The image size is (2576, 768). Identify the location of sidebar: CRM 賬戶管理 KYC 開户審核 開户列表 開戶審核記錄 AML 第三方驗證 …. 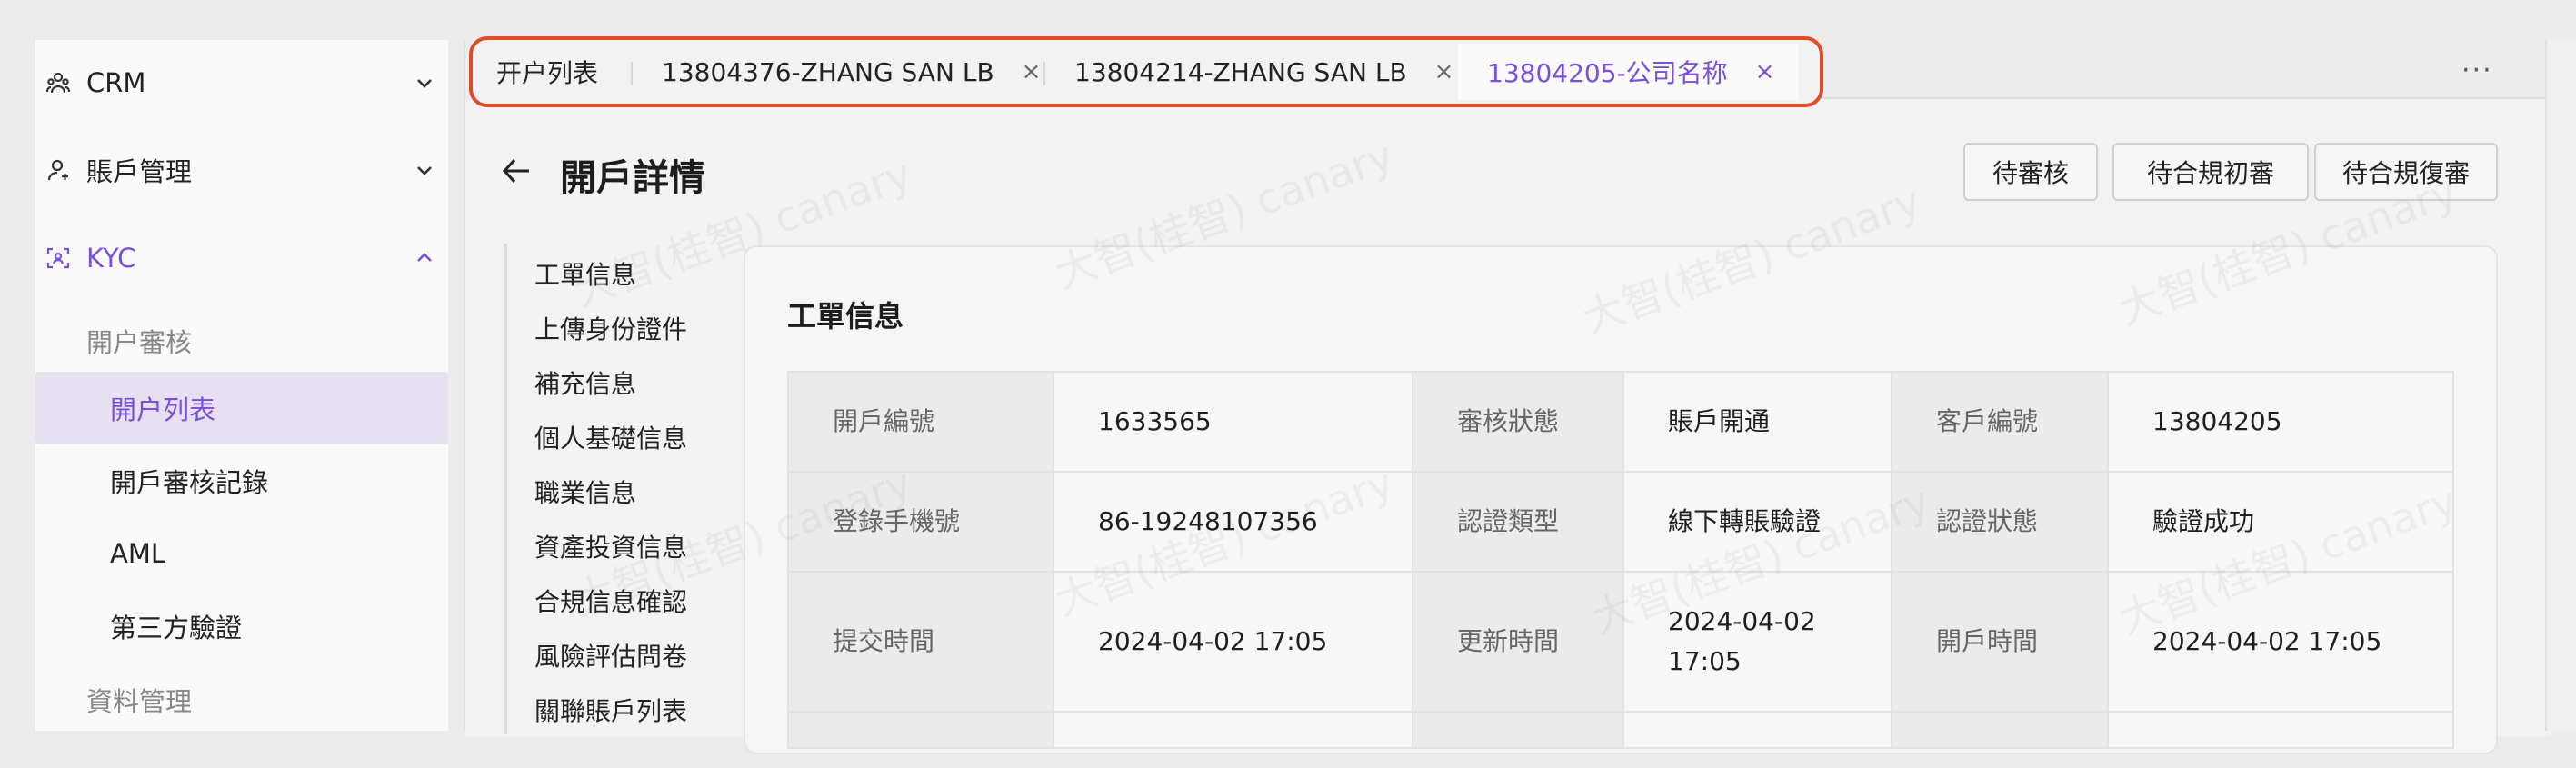
(241, 386).